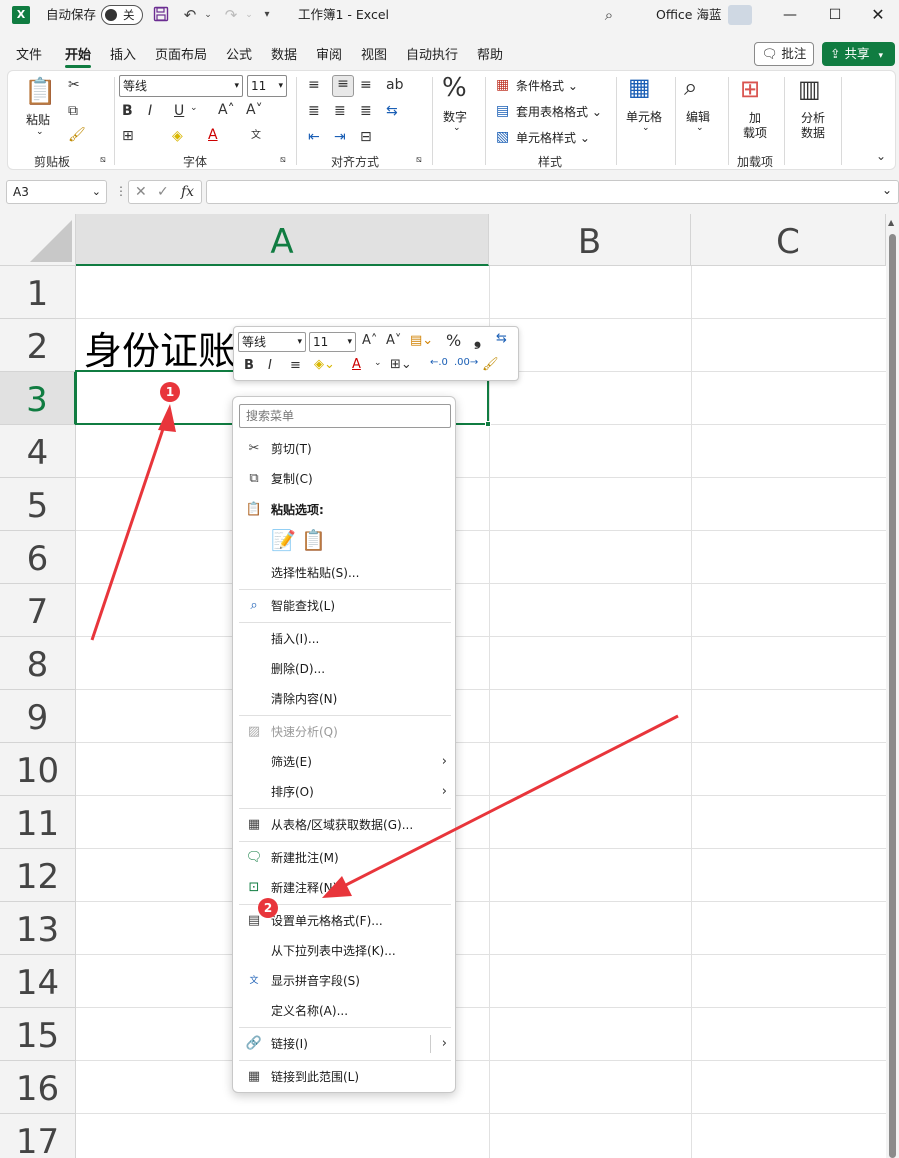 The width and height of the screenshot is (899, 1158). I want to click on font-size-select: 11 ▾, so click(267, 86).